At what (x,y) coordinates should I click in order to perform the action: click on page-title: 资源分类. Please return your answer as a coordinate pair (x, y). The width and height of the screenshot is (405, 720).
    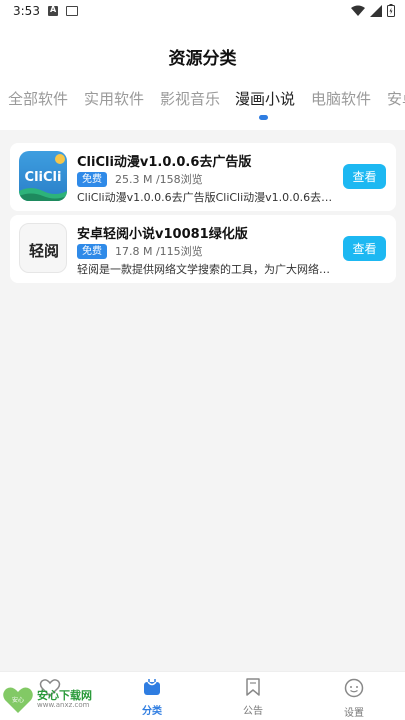
    Looking at the image, I should click on (202, 59).